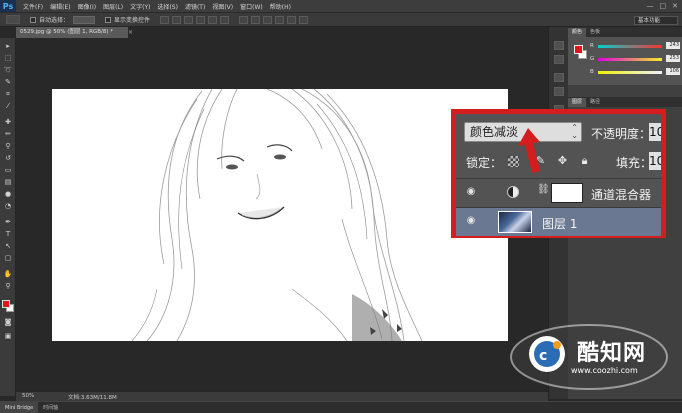  What do you see at coordinates (8, 222) in the screenshot?
I see `pen-tool-icon: ✒` at bounding box center [8, 222].